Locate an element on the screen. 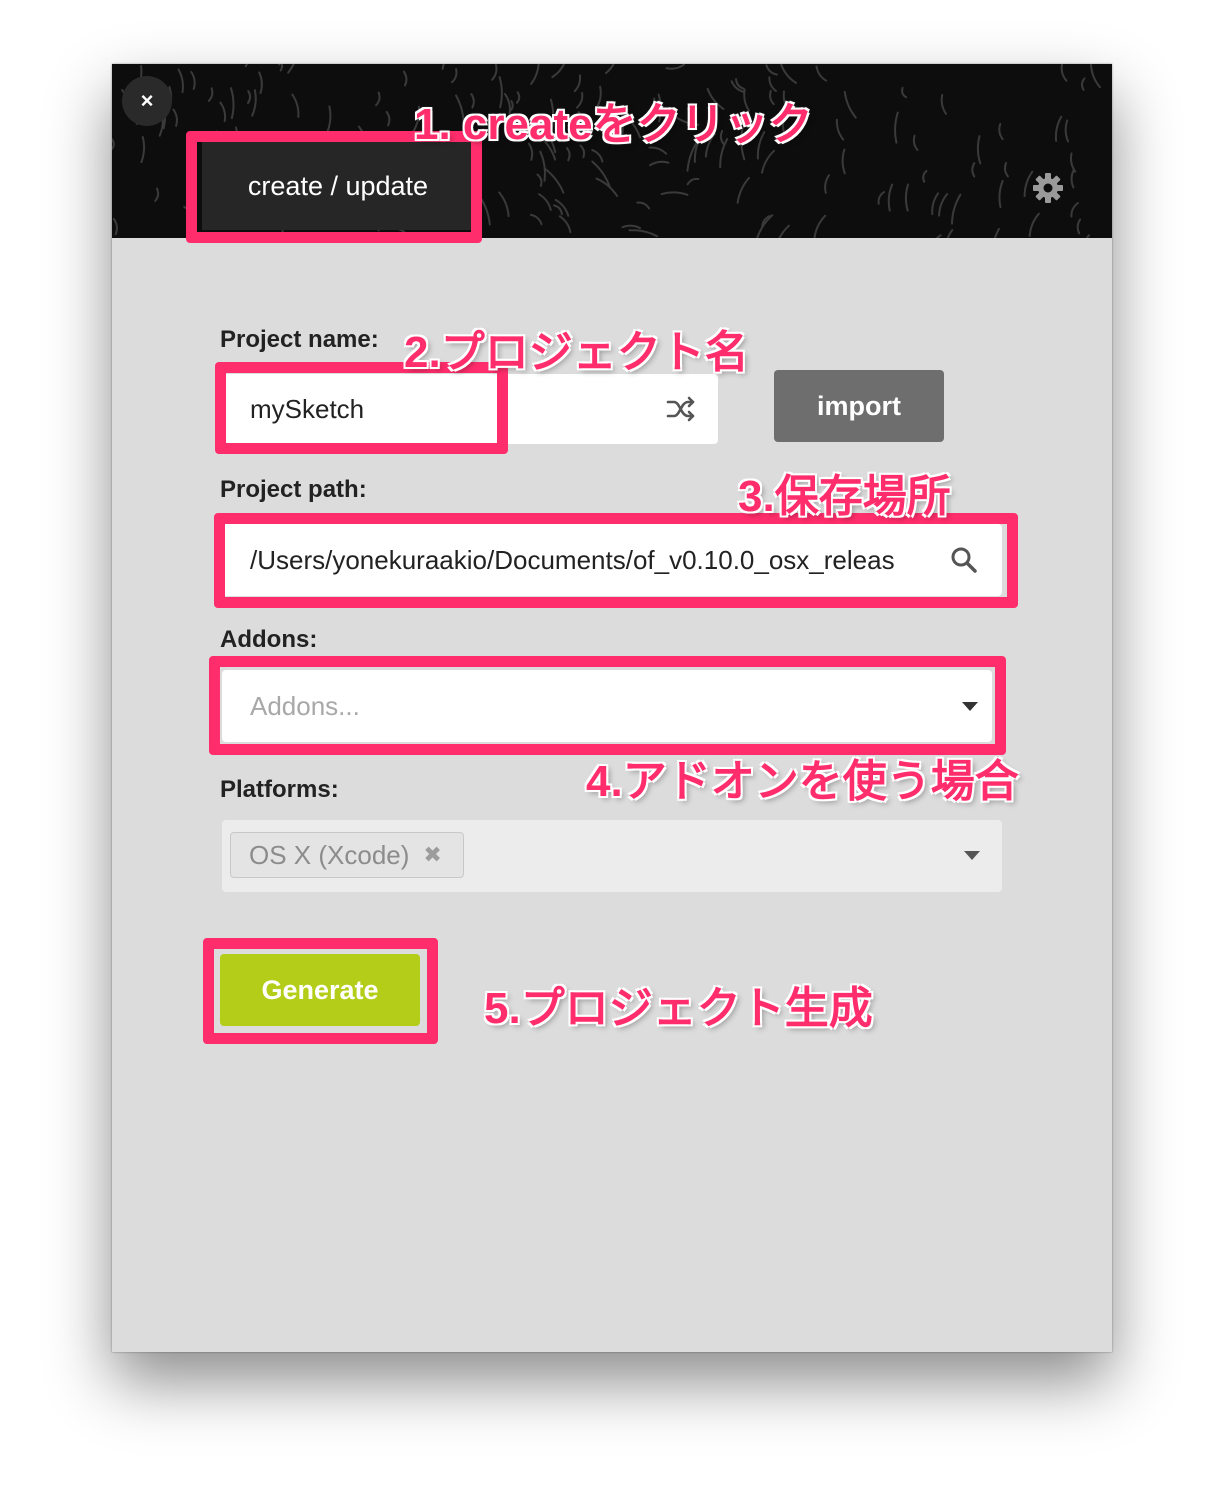 The height and width of the screenshot is (1512, 1224). annotation-step-5: 5.プロジェクト生成 is located at coordinates (678, 1008).